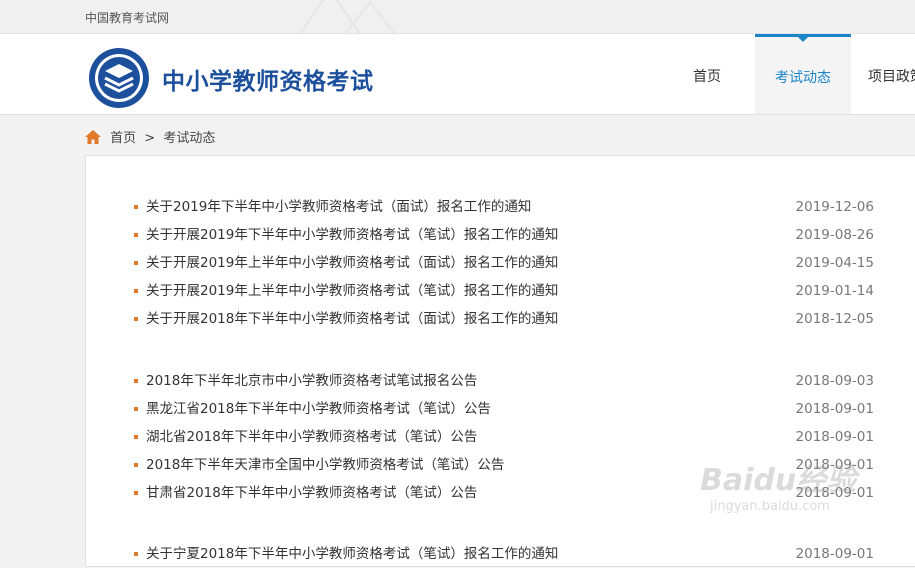 This screenshot has width=915, height=568. I want to click on breadcrumb-home-link: 首页, so click(123, 138).